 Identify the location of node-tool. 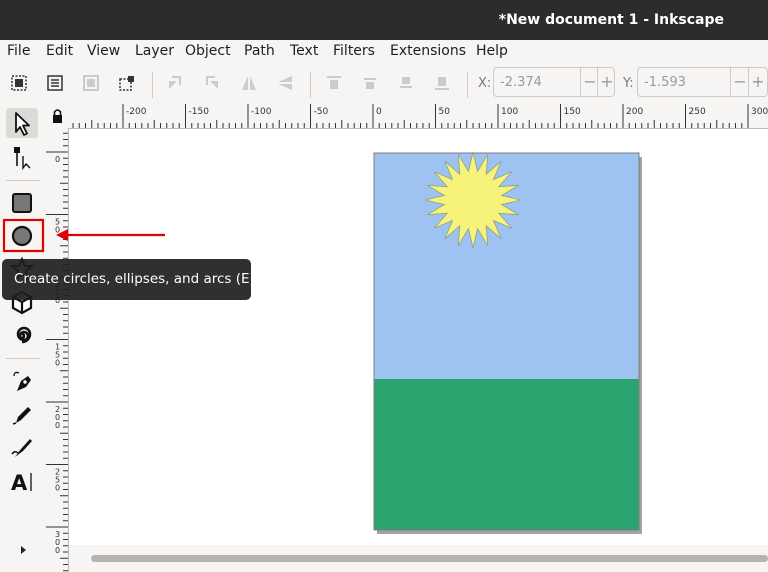
(22, 157).